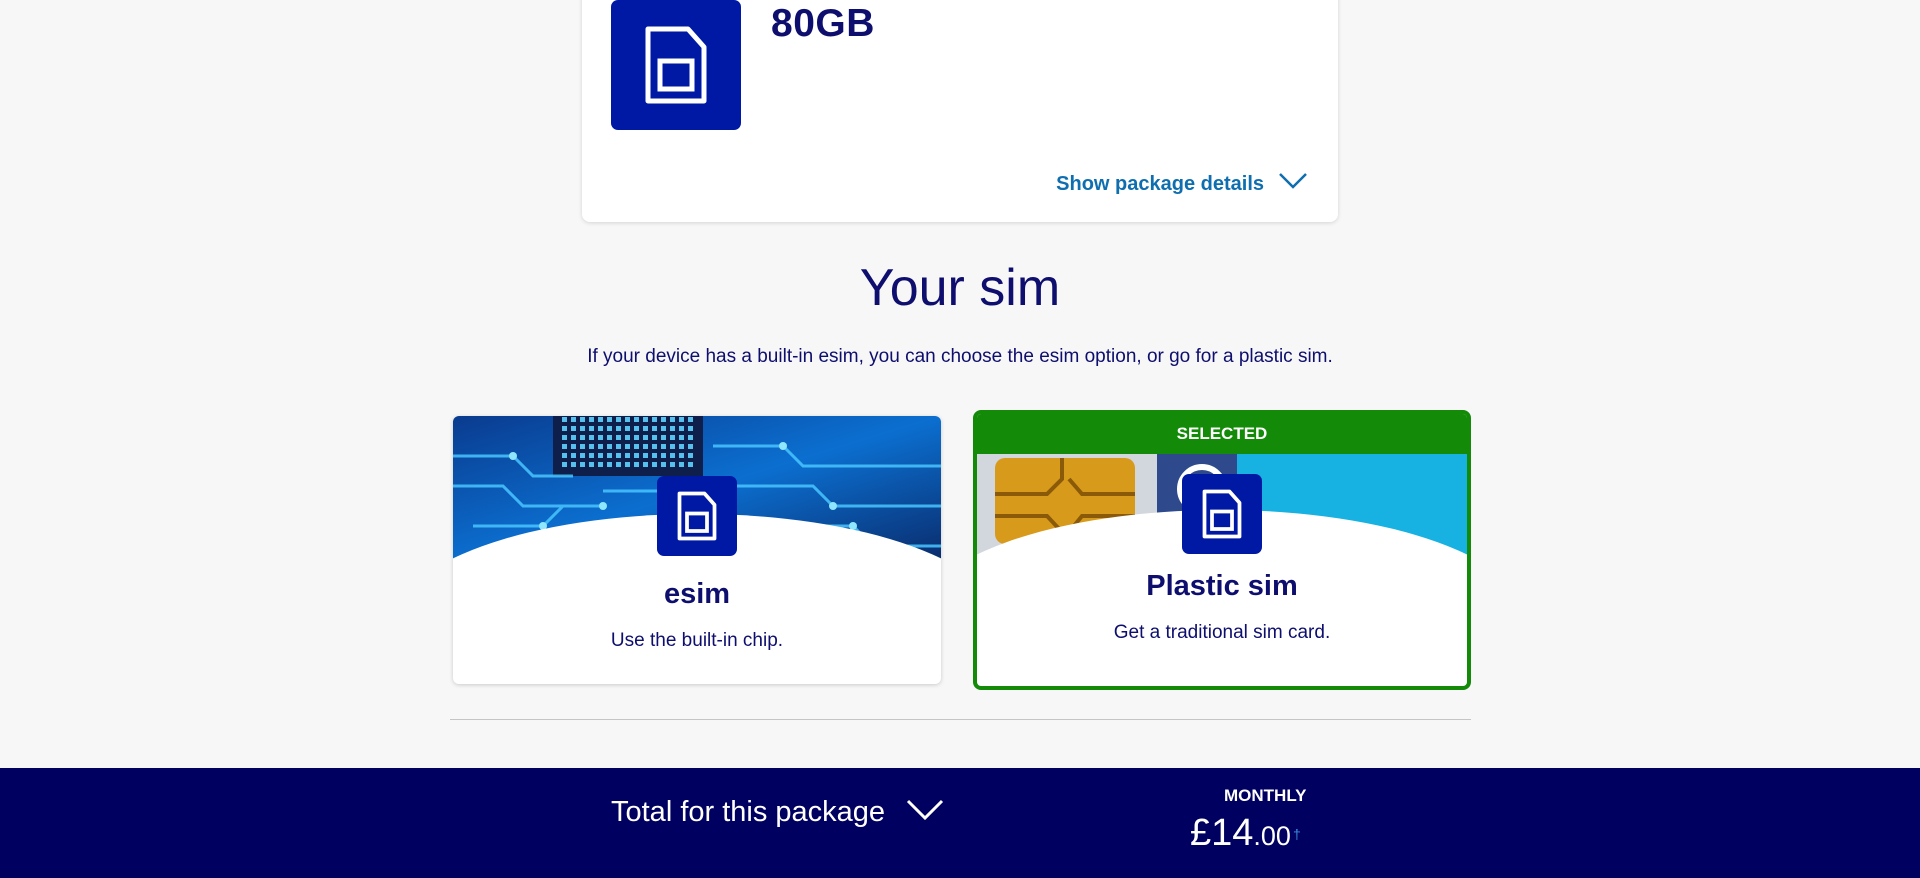 The height and width of the screenshot is (878, 1920). I want to click on billing-period: MONTHLY, so click(1265, 795).